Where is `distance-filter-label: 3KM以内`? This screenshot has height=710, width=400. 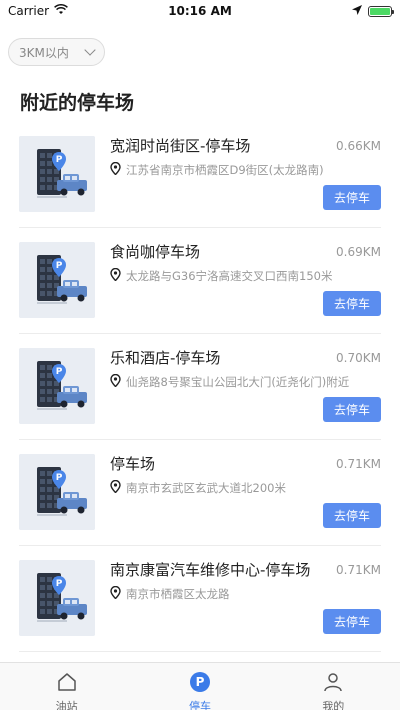
distance-filter-label: 3KM以内 is located at coordinates (44, 52).